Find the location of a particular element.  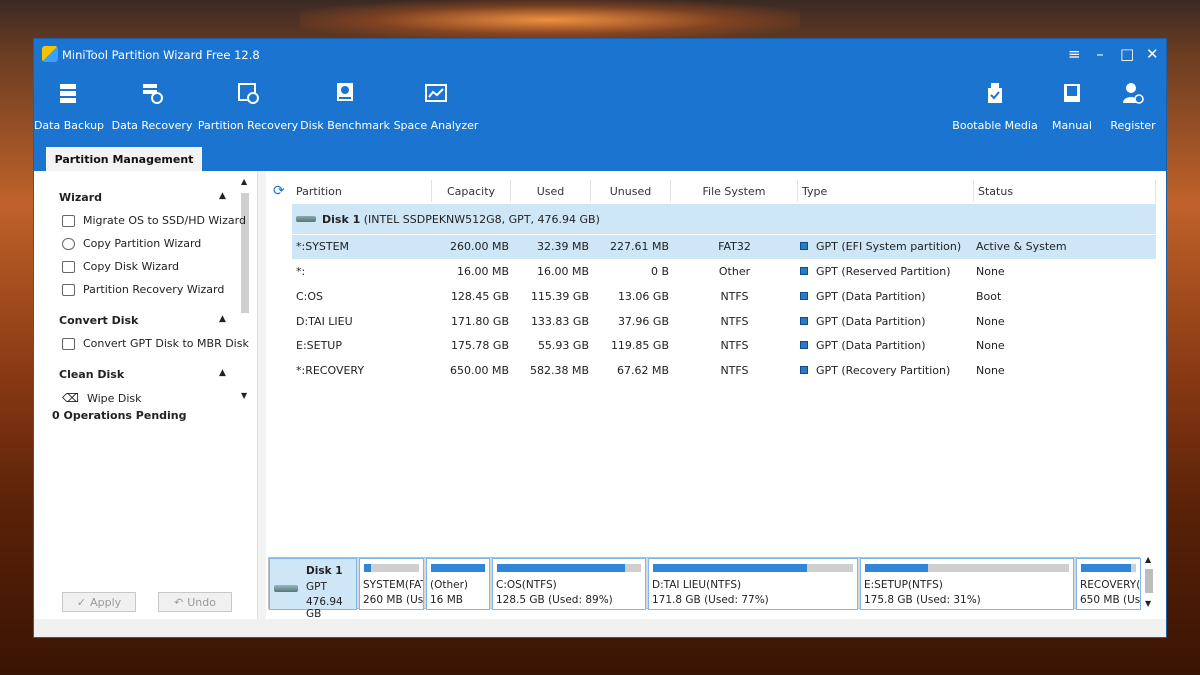

toolbar-right: Bootable Media Manual Register is located at coordinates (1056, 106).